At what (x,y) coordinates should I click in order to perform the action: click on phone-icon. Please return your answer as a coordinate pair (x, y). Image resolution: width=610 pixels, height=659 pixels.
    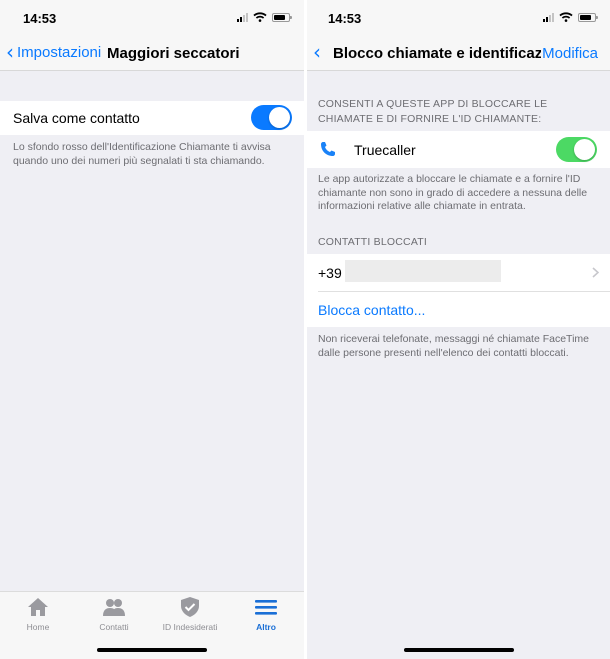
    Looking at the image, I should click on (328, 149).